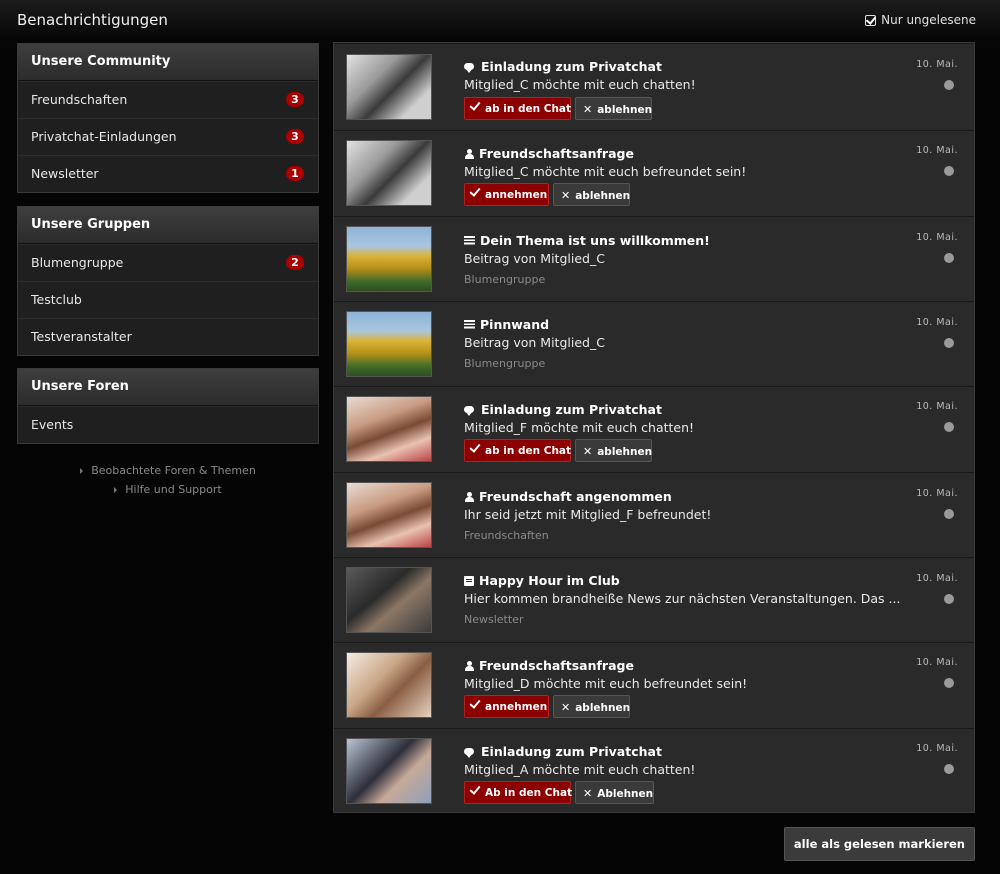  Describe the element at coordinates (579, 427) in the screenshot. I see `notification-text: Mitglied_F möchte mit euch chatten!` at that location.